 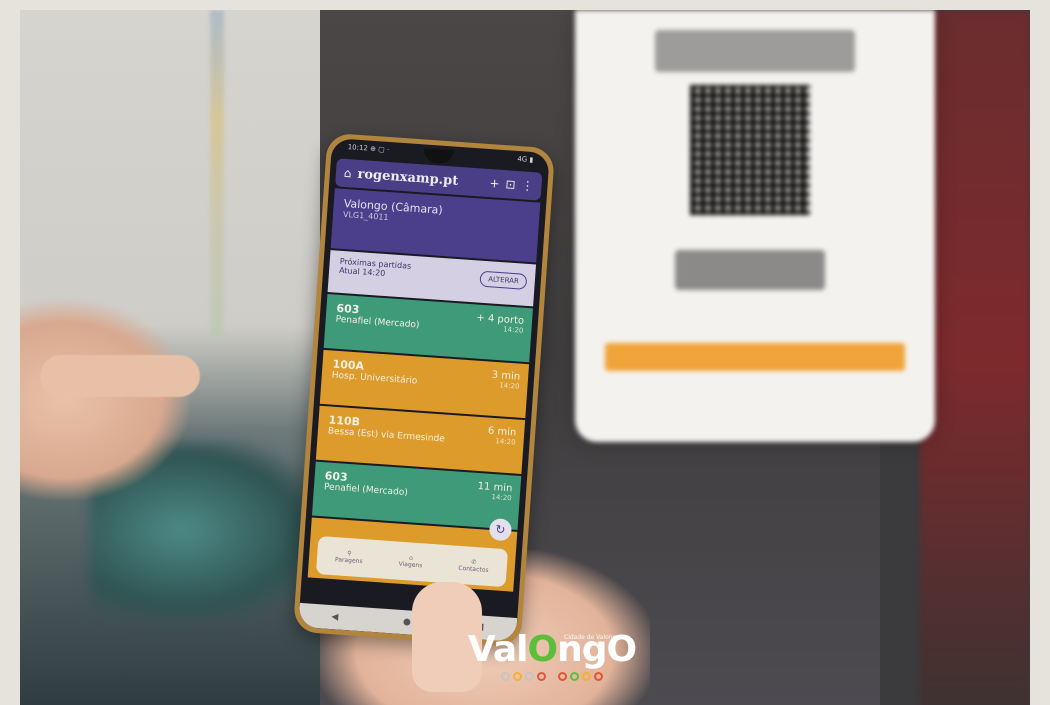 I want to click on eta: 3 min 14:20, so click(x=506, y=380).